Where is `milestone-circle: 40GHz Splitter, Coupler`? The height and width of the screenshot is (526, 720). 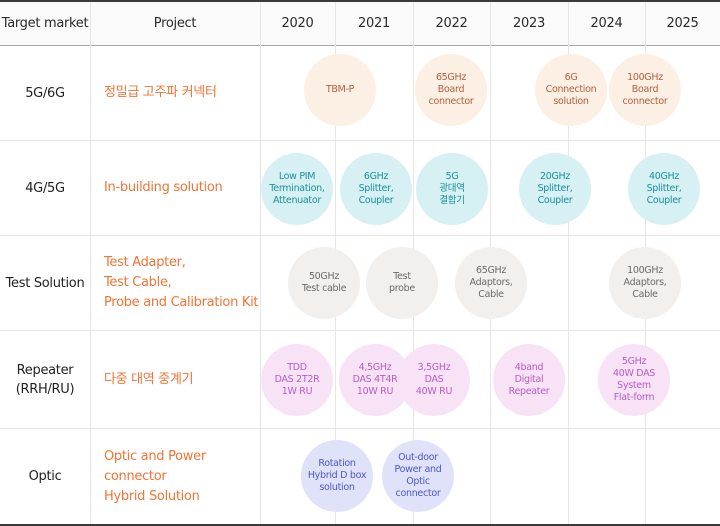 milestone-circle: 40GHz Splitter, Coupler is located at coordinates (664, 189).